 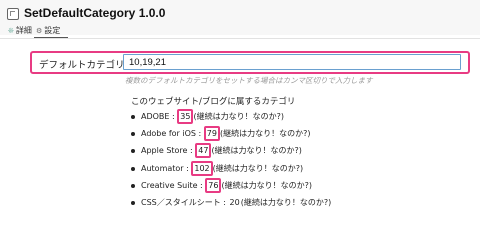 What do you see at coordinates (164, 151) in the screenshot?
I see `category-name: Apple Store` at bounding box center [164, 151].